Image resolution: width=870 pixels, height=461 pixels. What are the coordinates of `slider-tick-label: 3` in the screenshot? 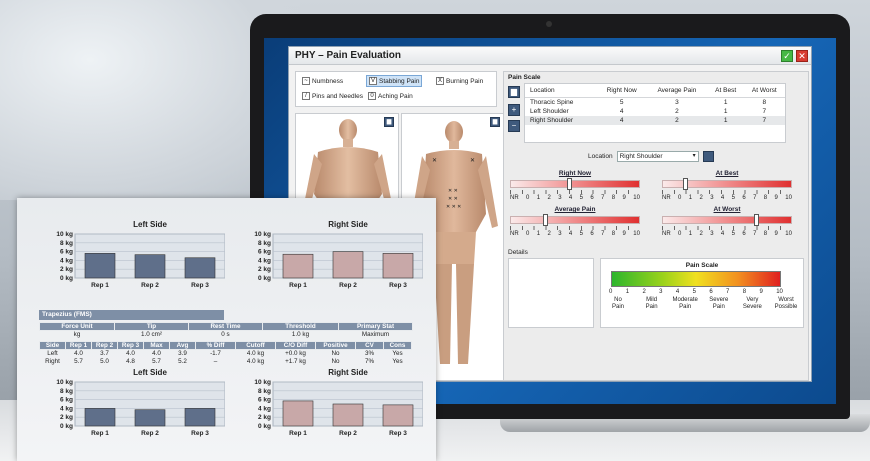 It's located at (712, 198).